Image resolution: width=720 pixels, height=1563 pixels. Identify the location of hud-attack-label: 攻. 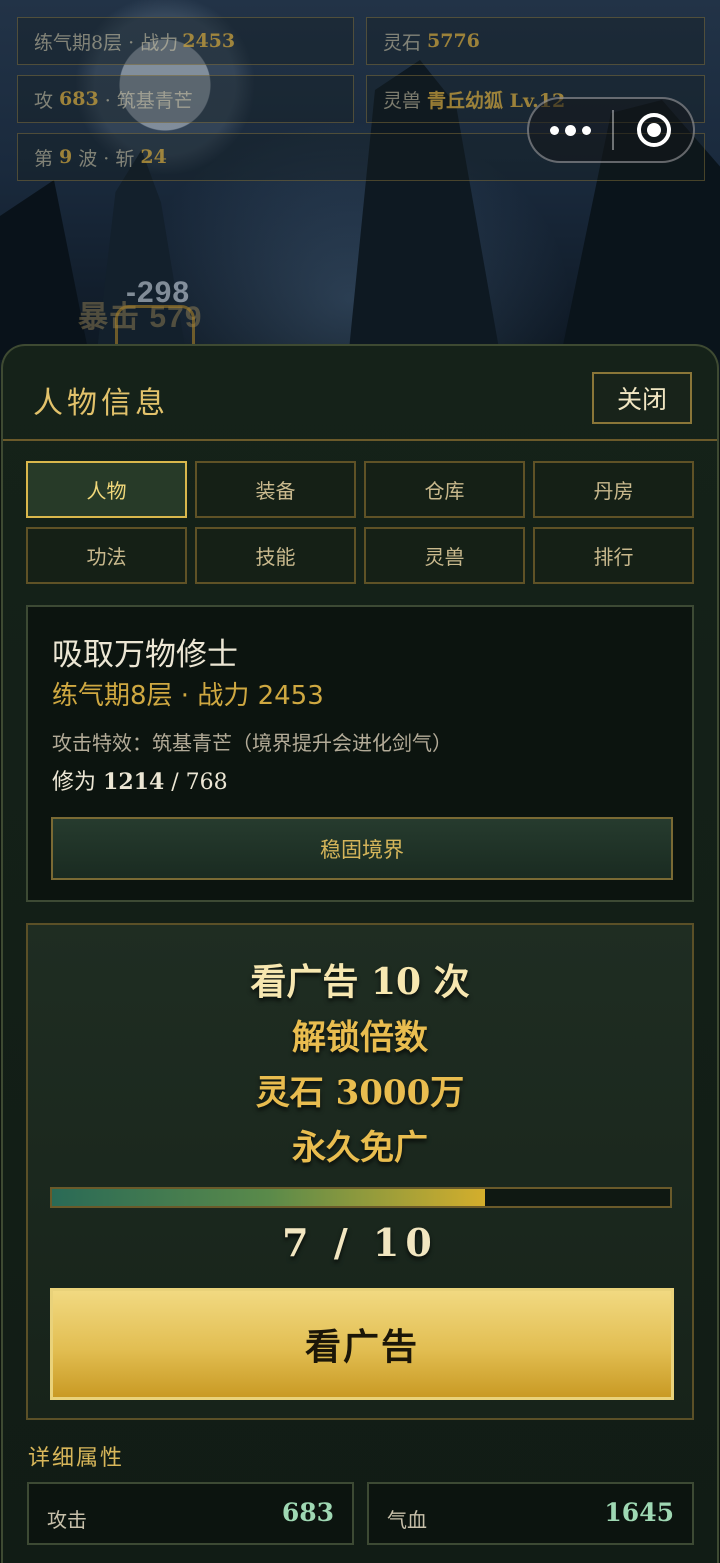
(44, 100).